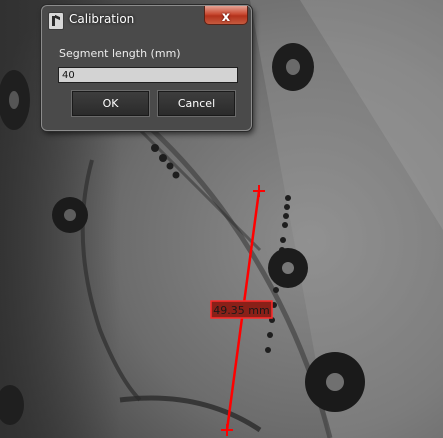 The height and width of the screenshot is (438, 443). I want to click on dialog-titlebar: Calibration x, so click(146, 20).